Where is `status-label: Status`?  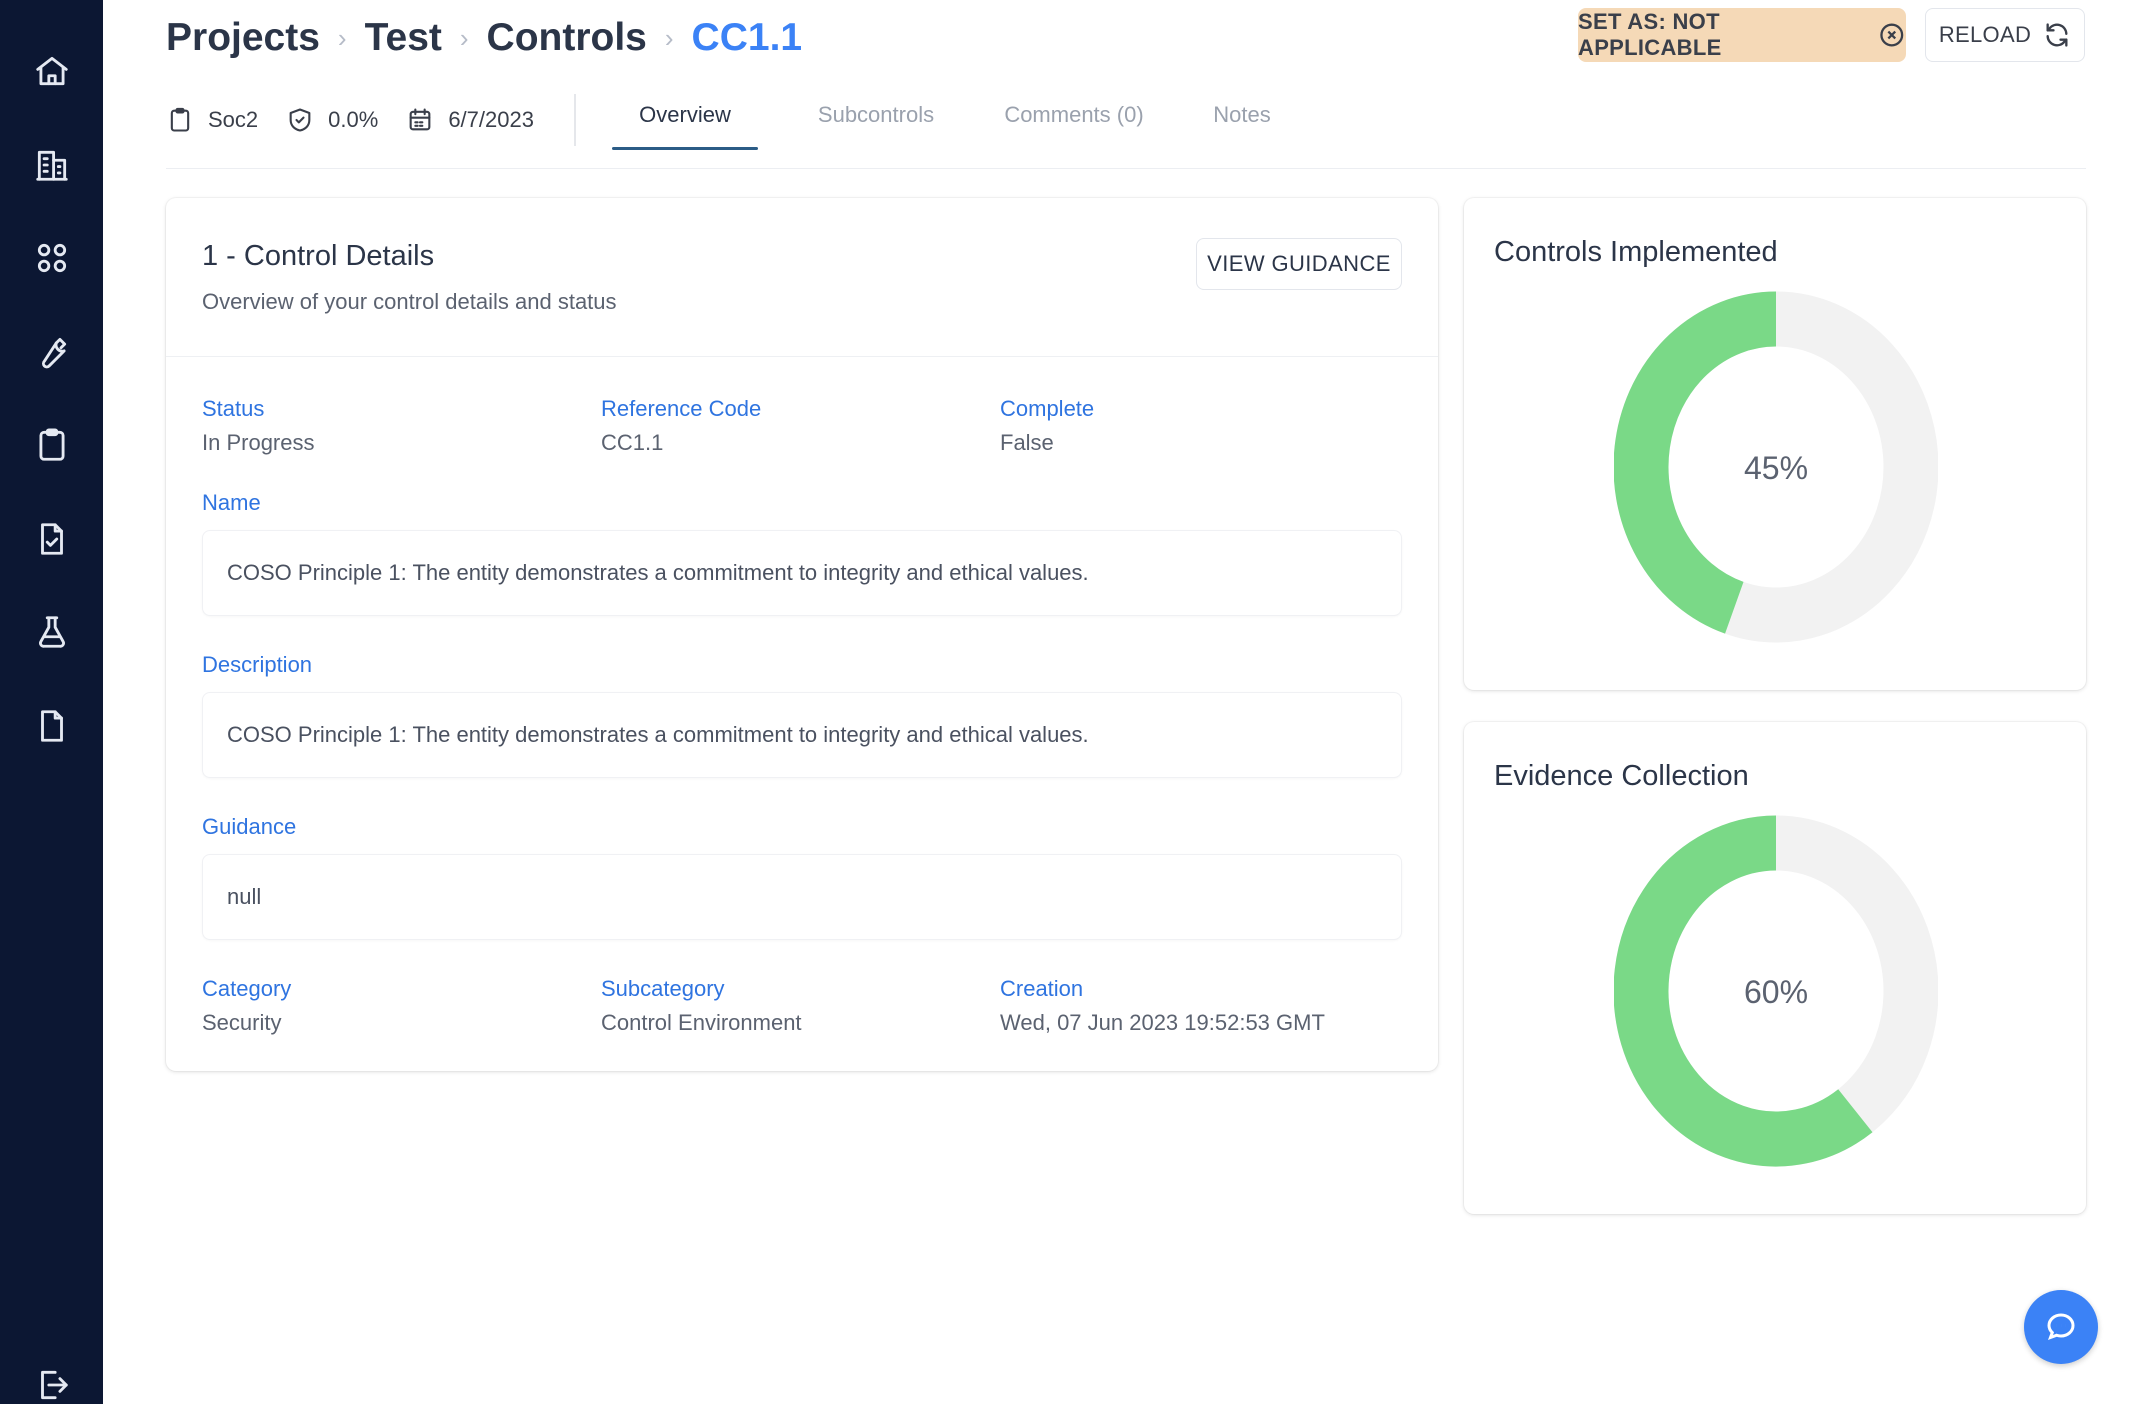 status-label: Status is located at coordinates (233, 408).